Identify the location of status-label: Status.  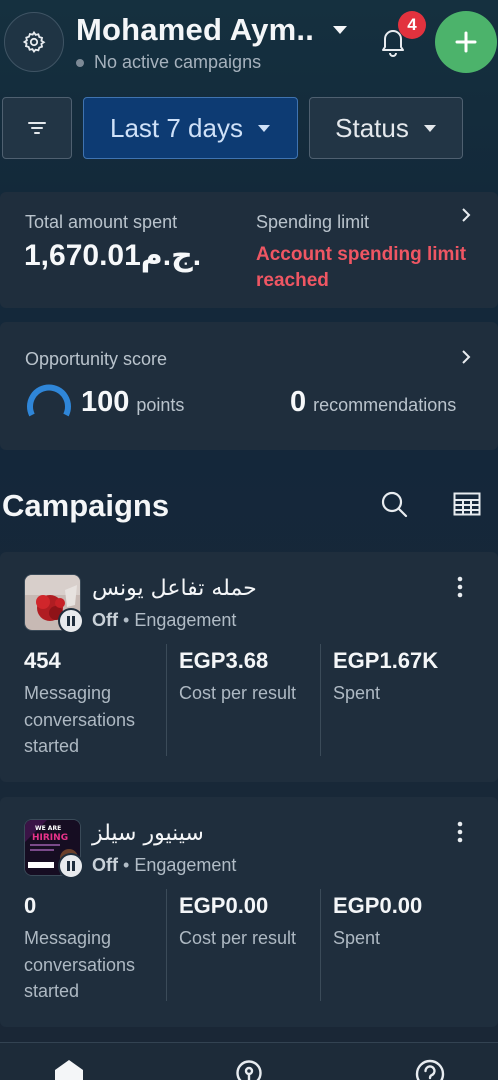
(372, 127).